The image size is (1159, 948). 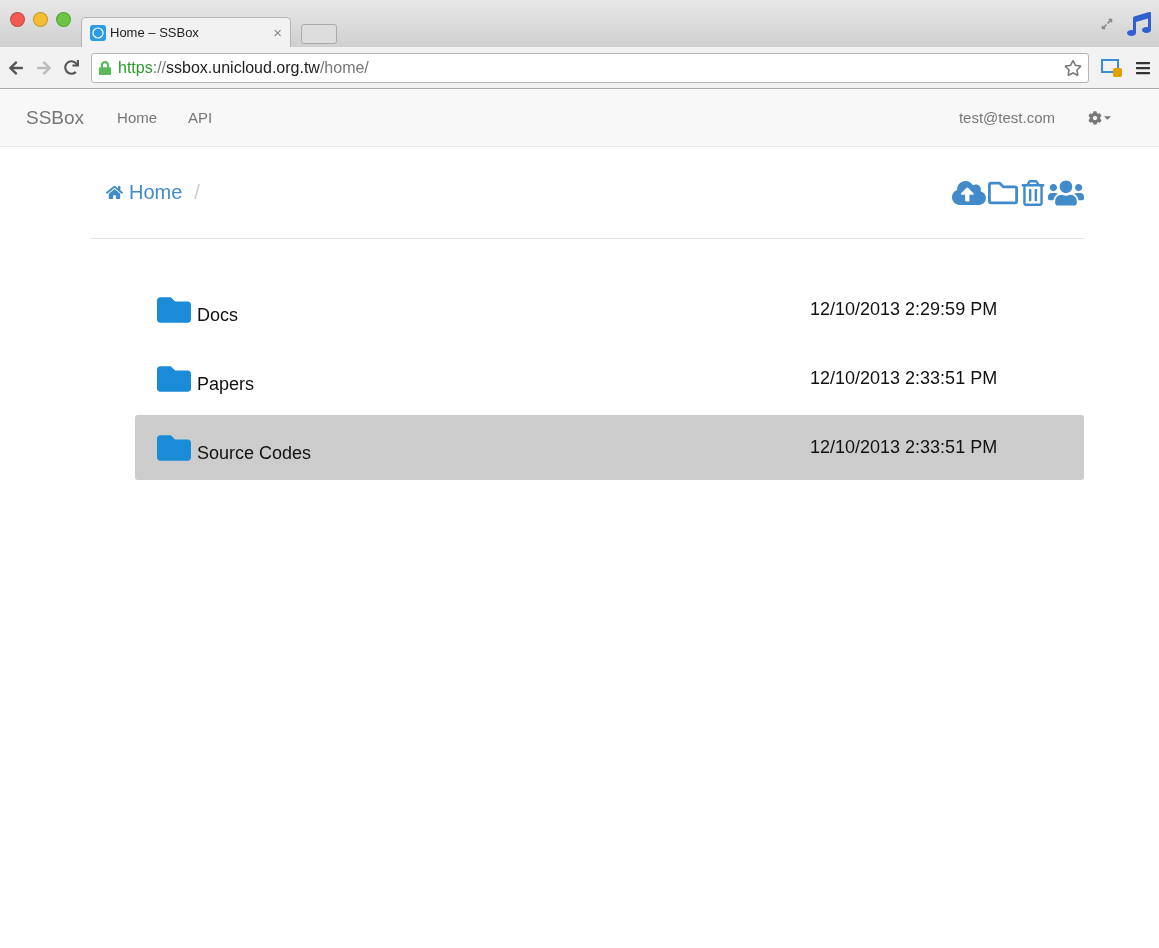 What do you see at coordinates (98, 32) in the screenshot?
I see `globe-icon` at bounding box center [98, 32].